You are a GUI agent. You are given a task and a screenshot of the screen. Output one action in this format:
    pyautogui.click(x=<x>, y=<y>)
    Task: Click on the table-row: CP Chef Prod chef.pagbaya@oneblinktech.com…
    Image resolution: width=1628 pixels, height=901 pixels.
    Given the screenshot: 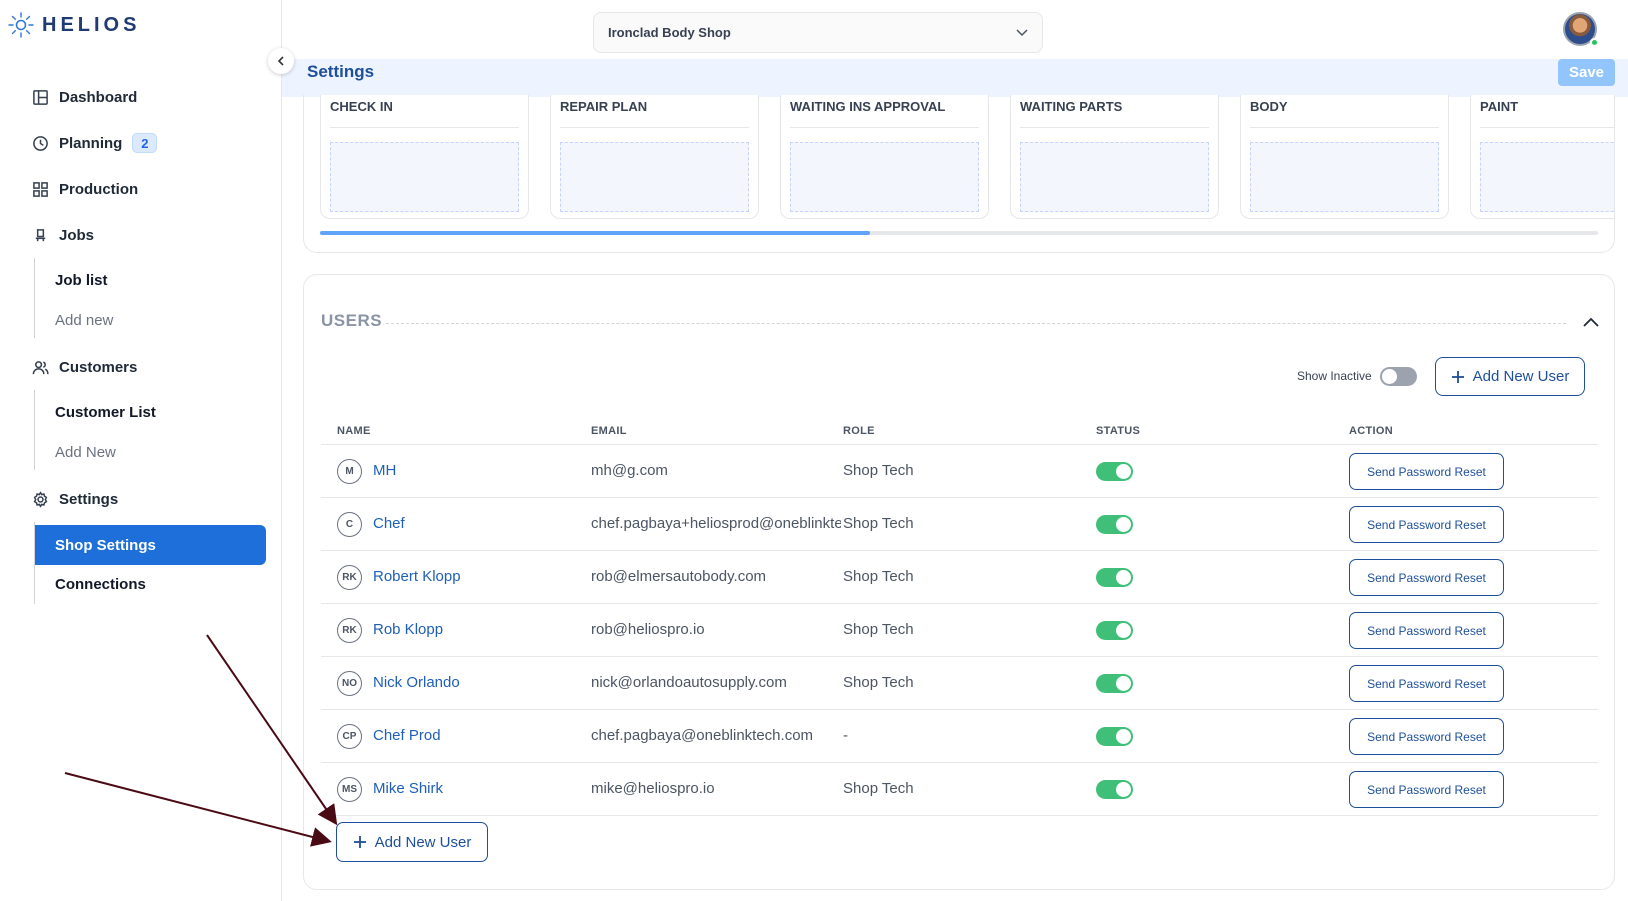 What is the action you would take?
    pyautogui.click(x=959, y=736)
    